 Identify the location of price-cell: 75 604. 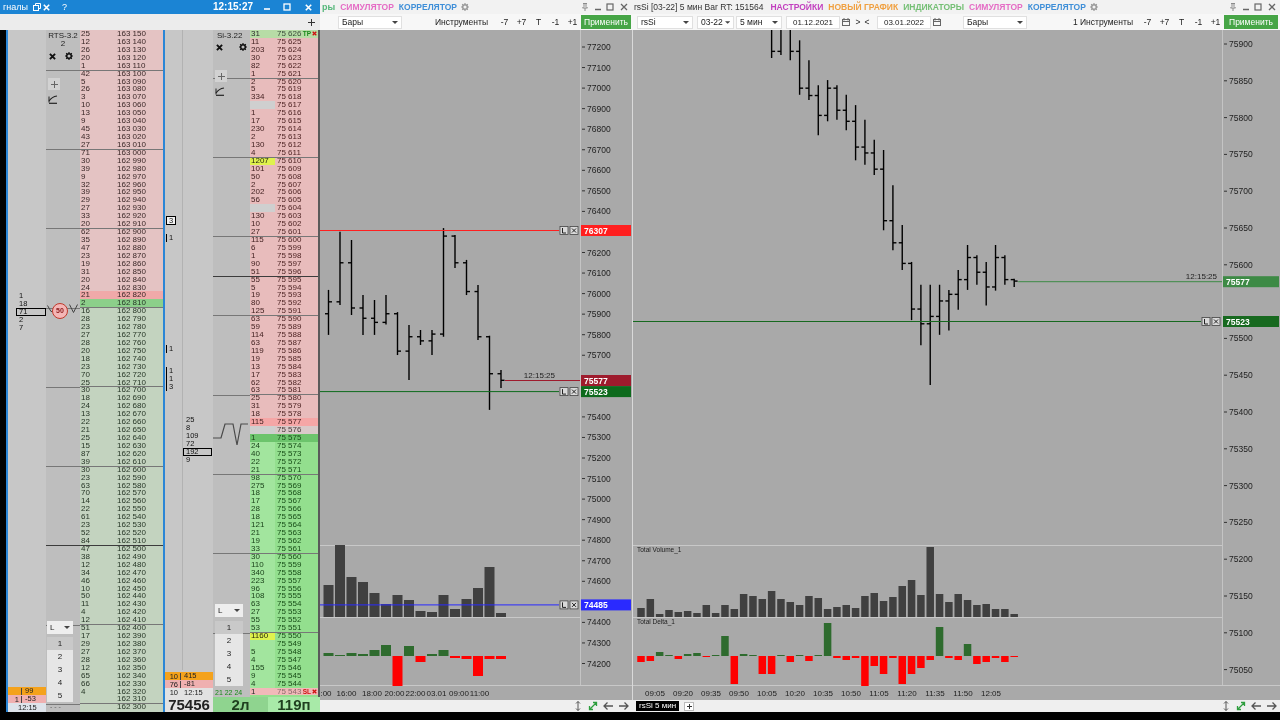
(296, 208).